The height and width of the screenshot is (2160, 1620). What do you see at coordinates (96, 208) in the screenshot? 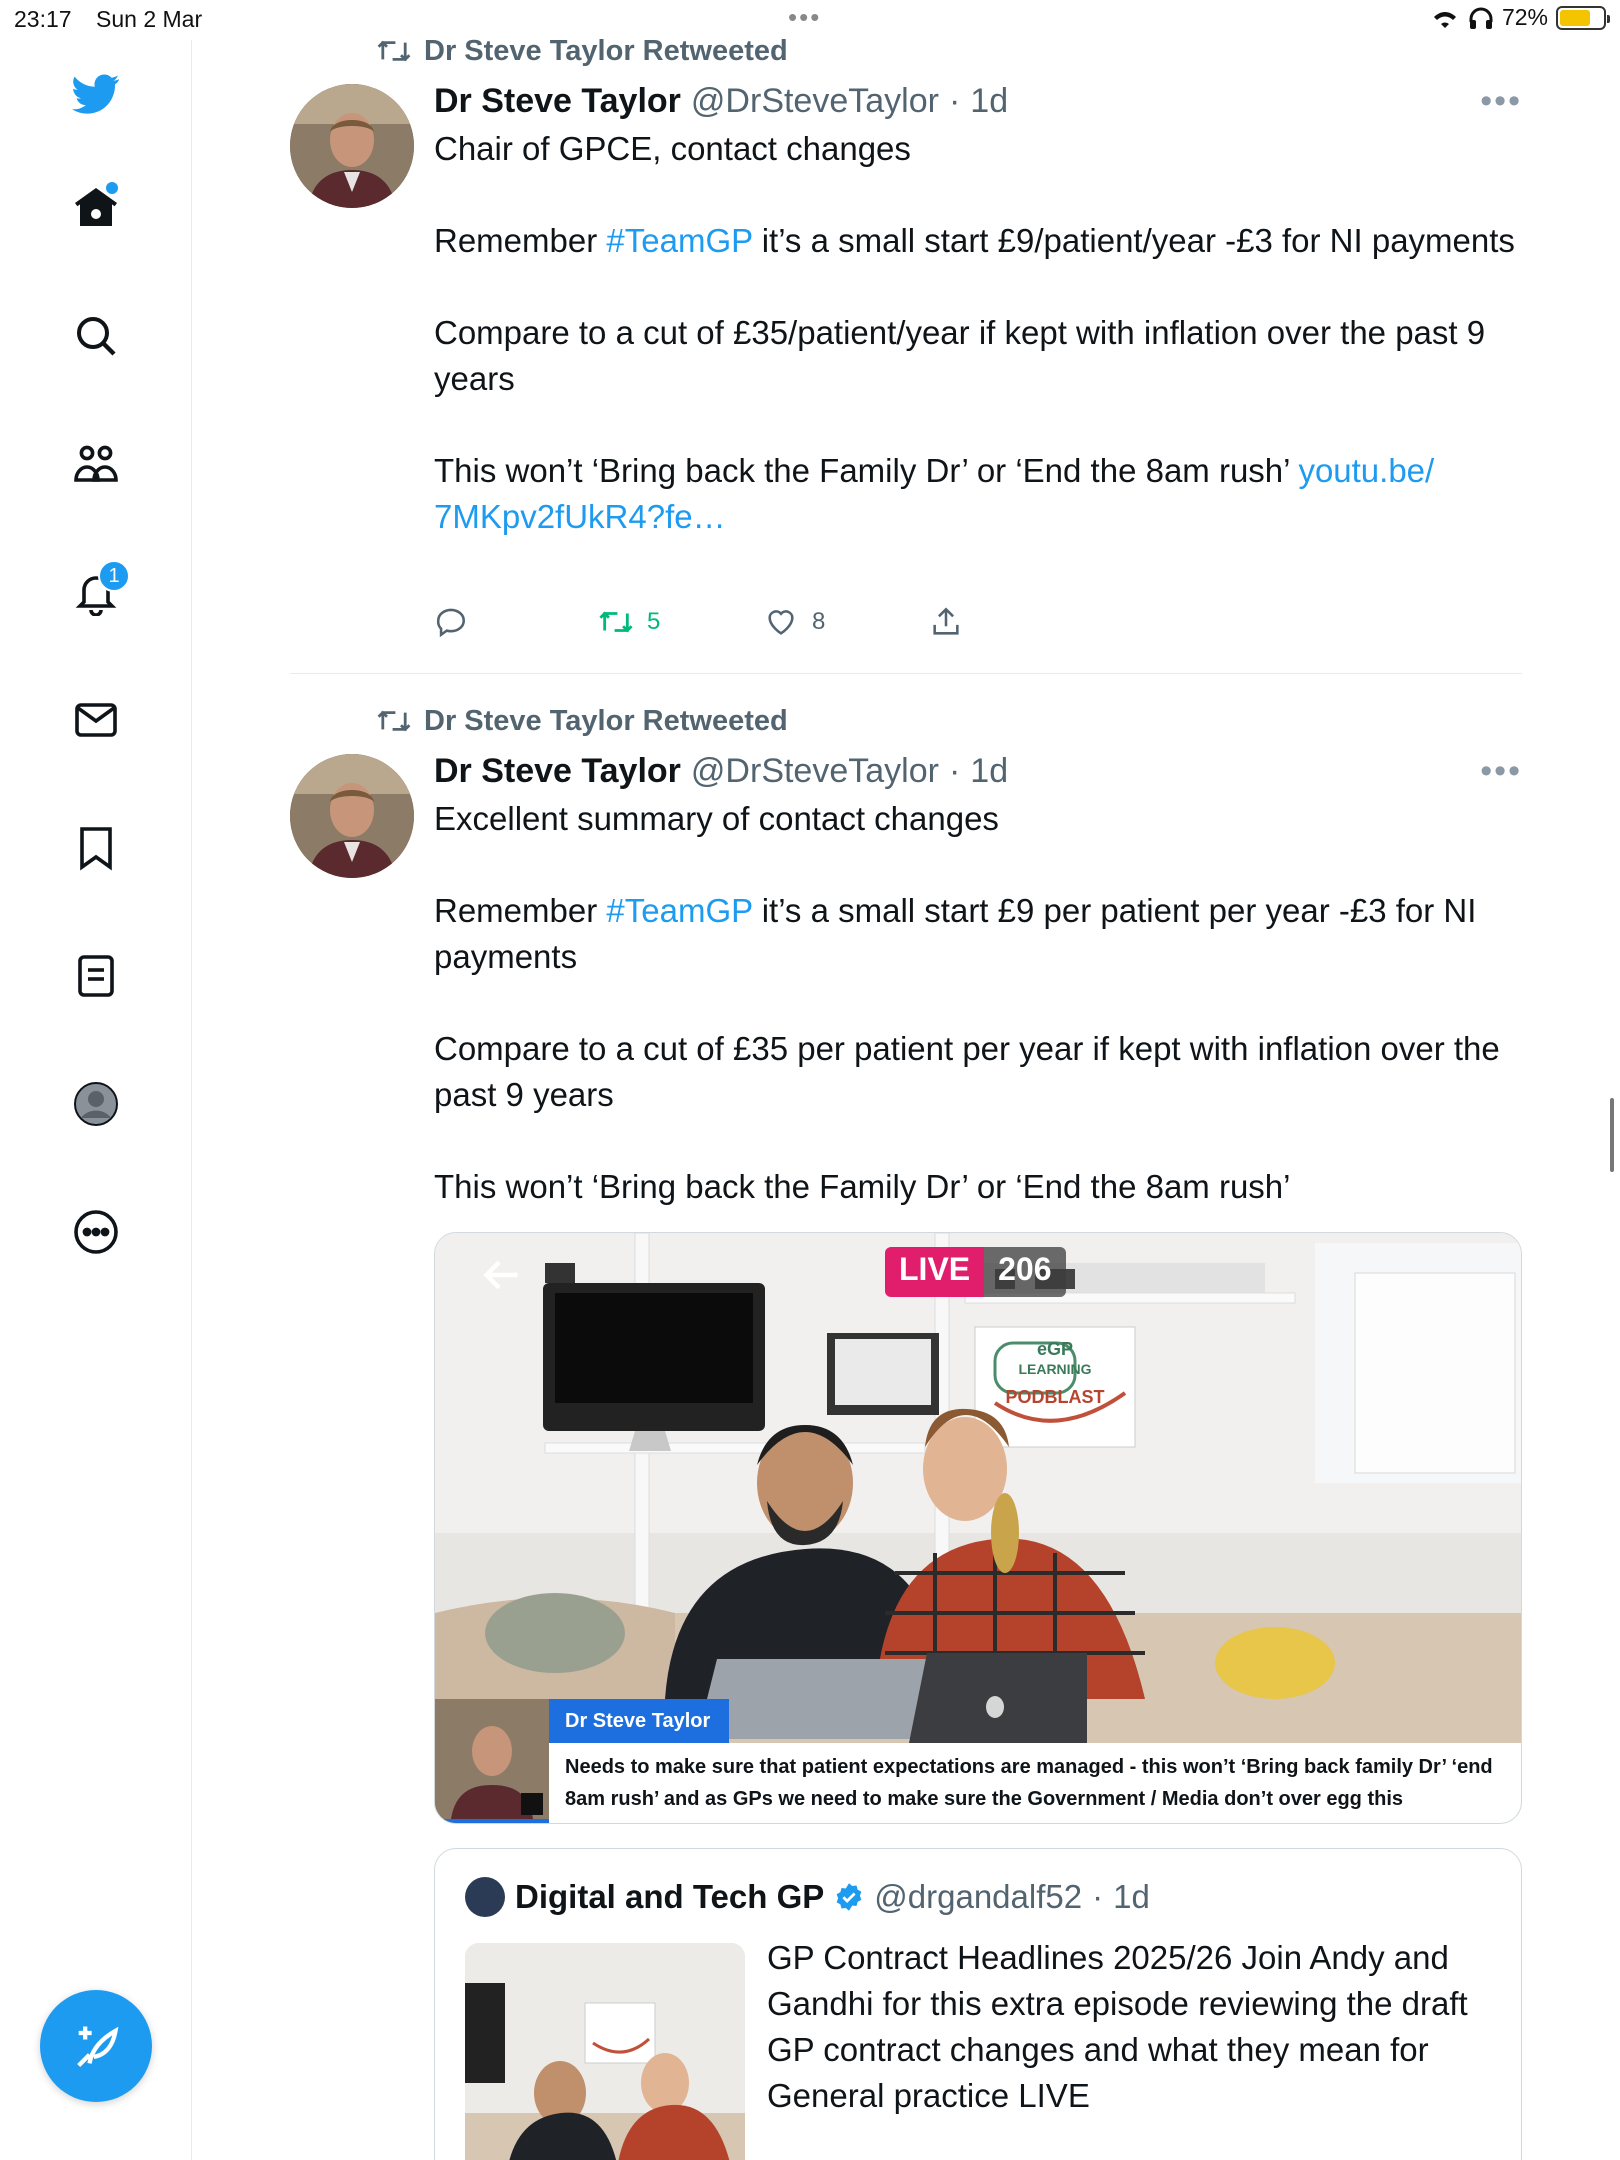
I see `home-icon` at bounding box center [96, 208].